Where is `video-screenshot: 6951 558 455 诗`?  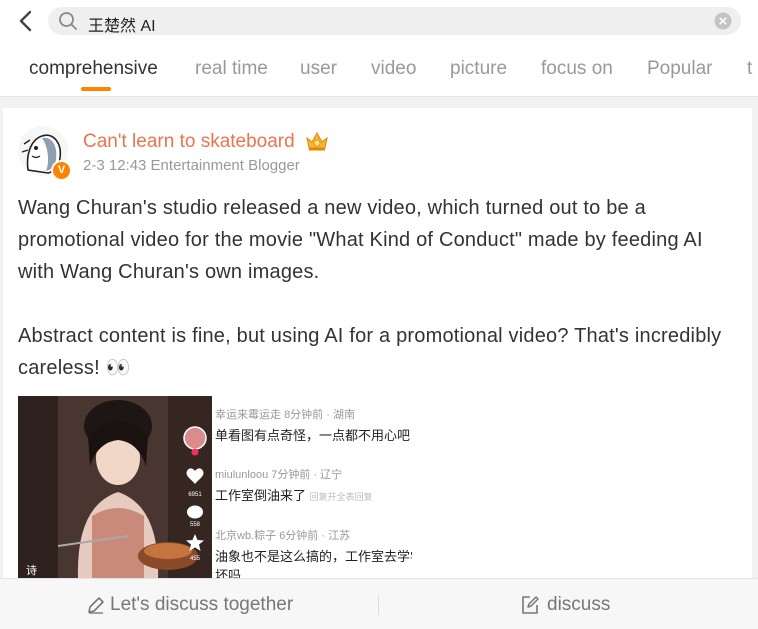 video-screenshot: 6951 558 455 诗 is located at coordinates (115, 487).